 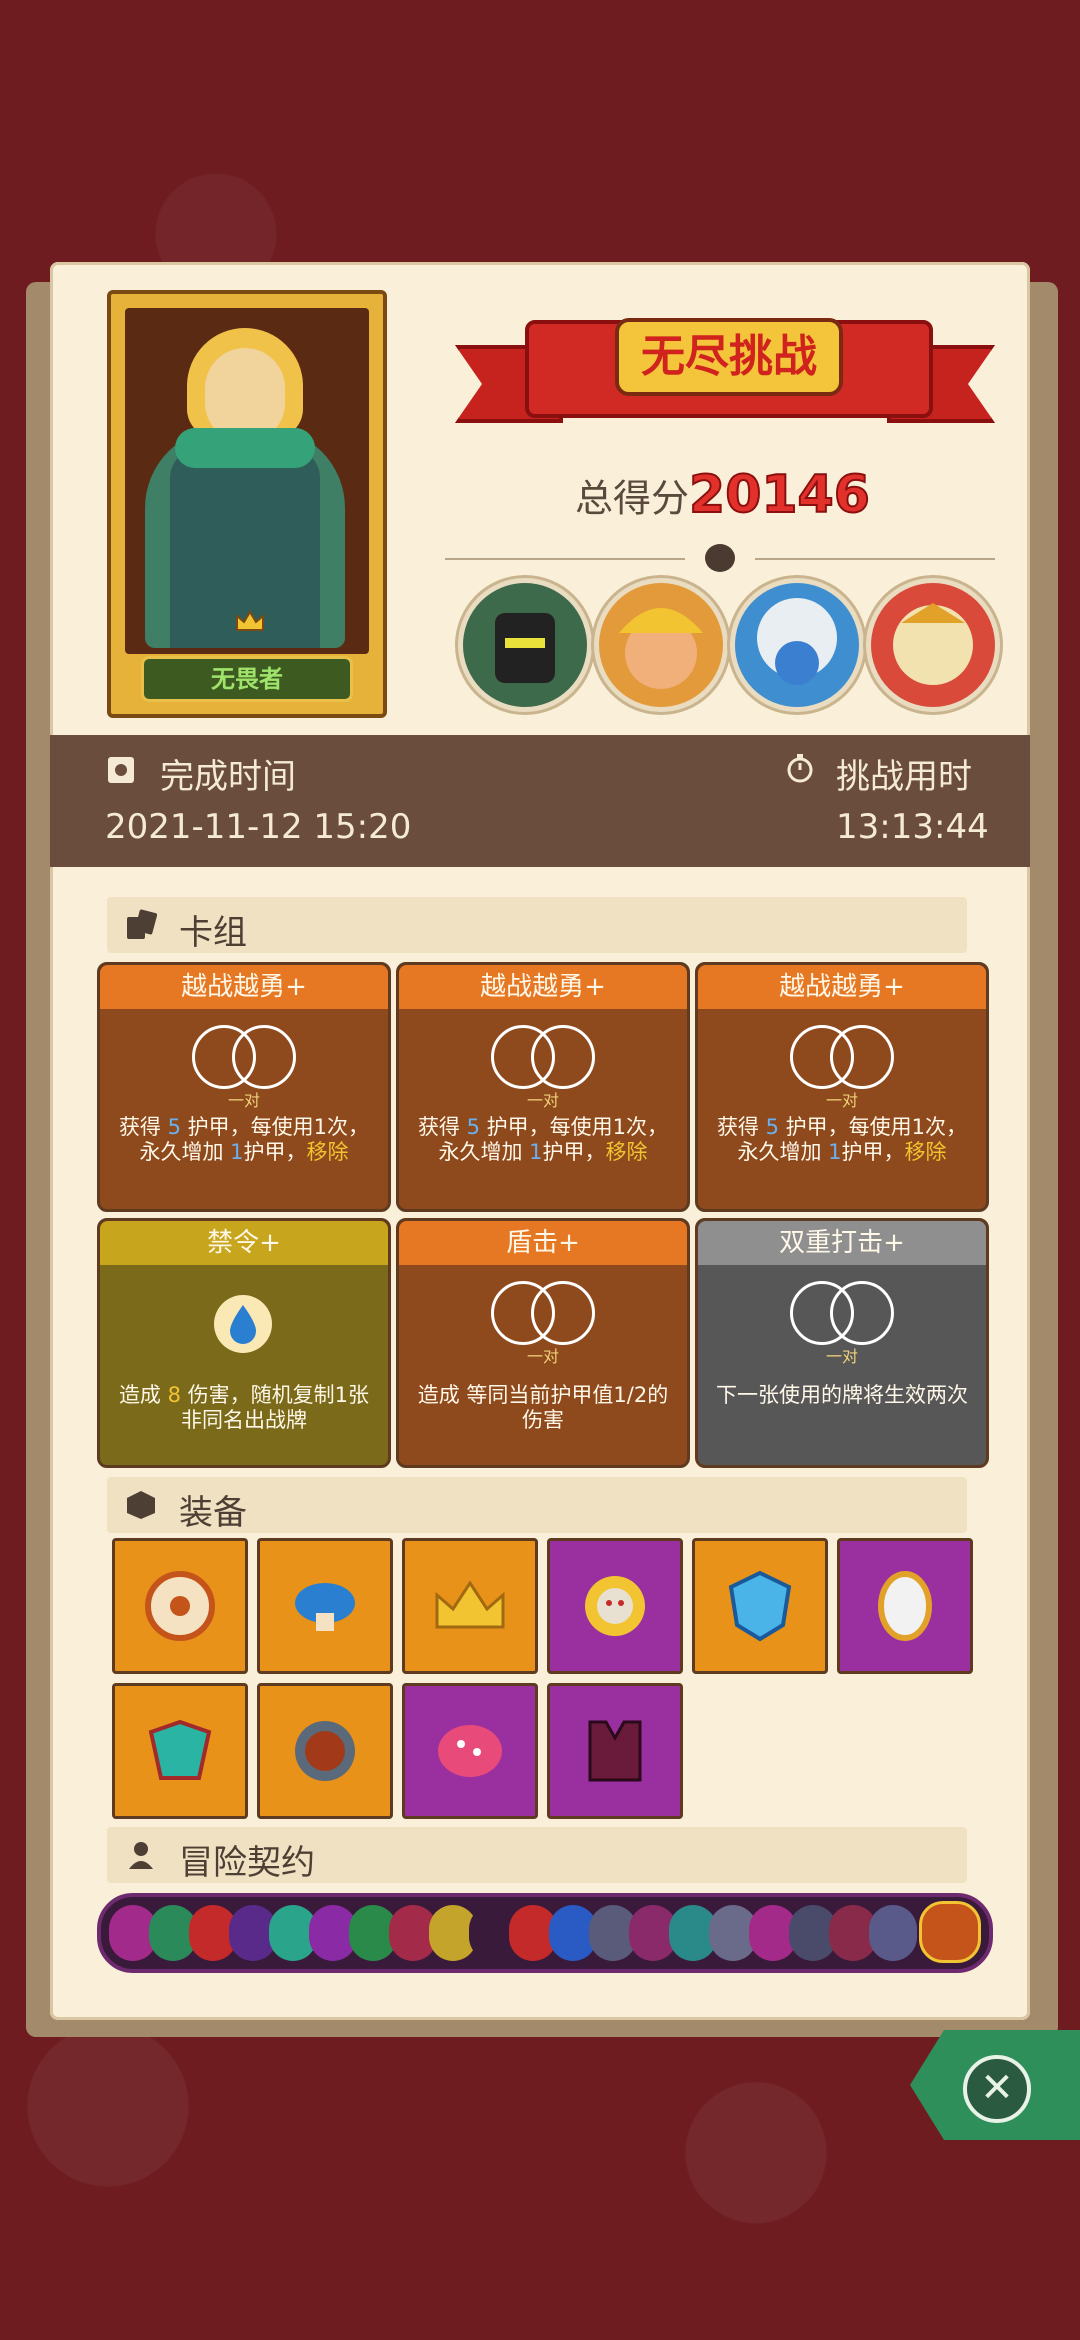 I want to click on knight-icon, so click(x=525, y=648).